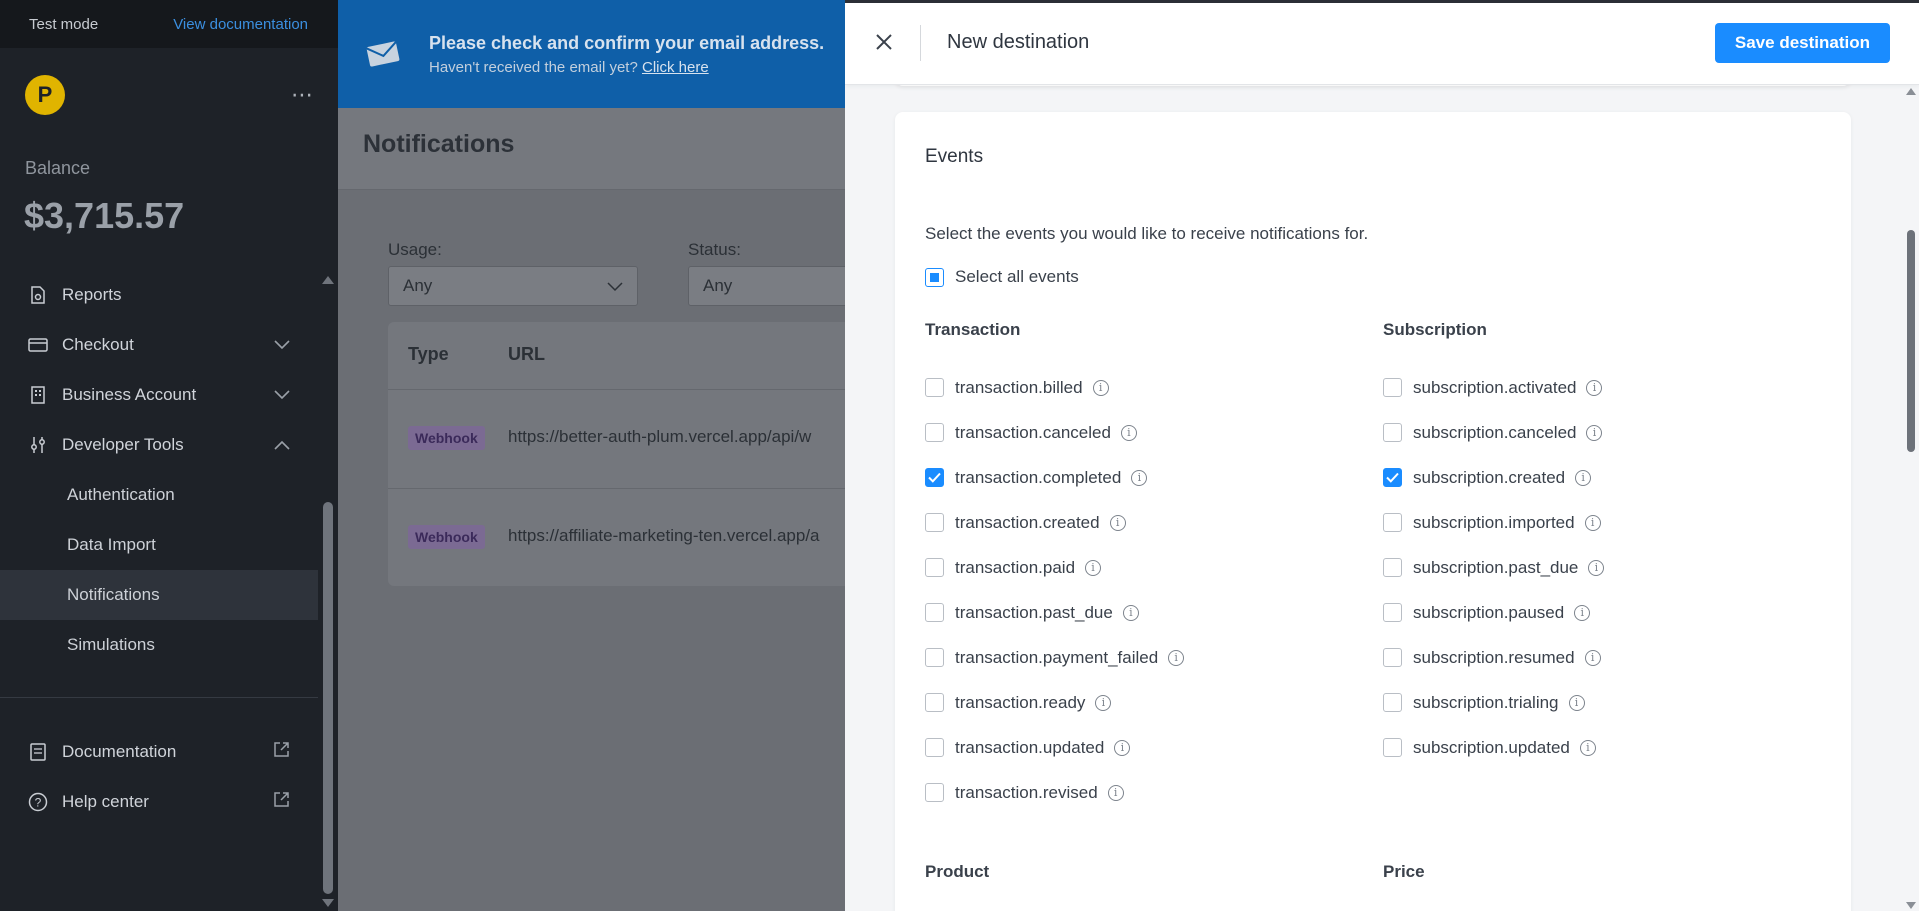 The width and height of the screenshot is (1919, 911). What do you see at coordinates (1493, 657) in the screenshot?
I see `event-checkbox-row: subscription.resumed i` at bounding box center [1493, 657].